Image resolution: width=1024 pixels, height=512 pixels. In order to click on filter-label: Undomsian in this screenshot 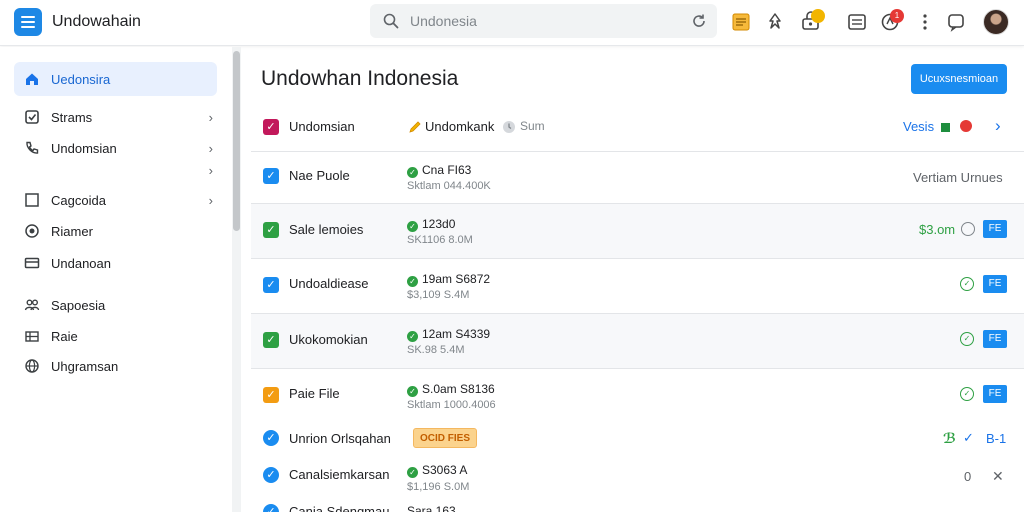, I will do `click(322, 126)`.